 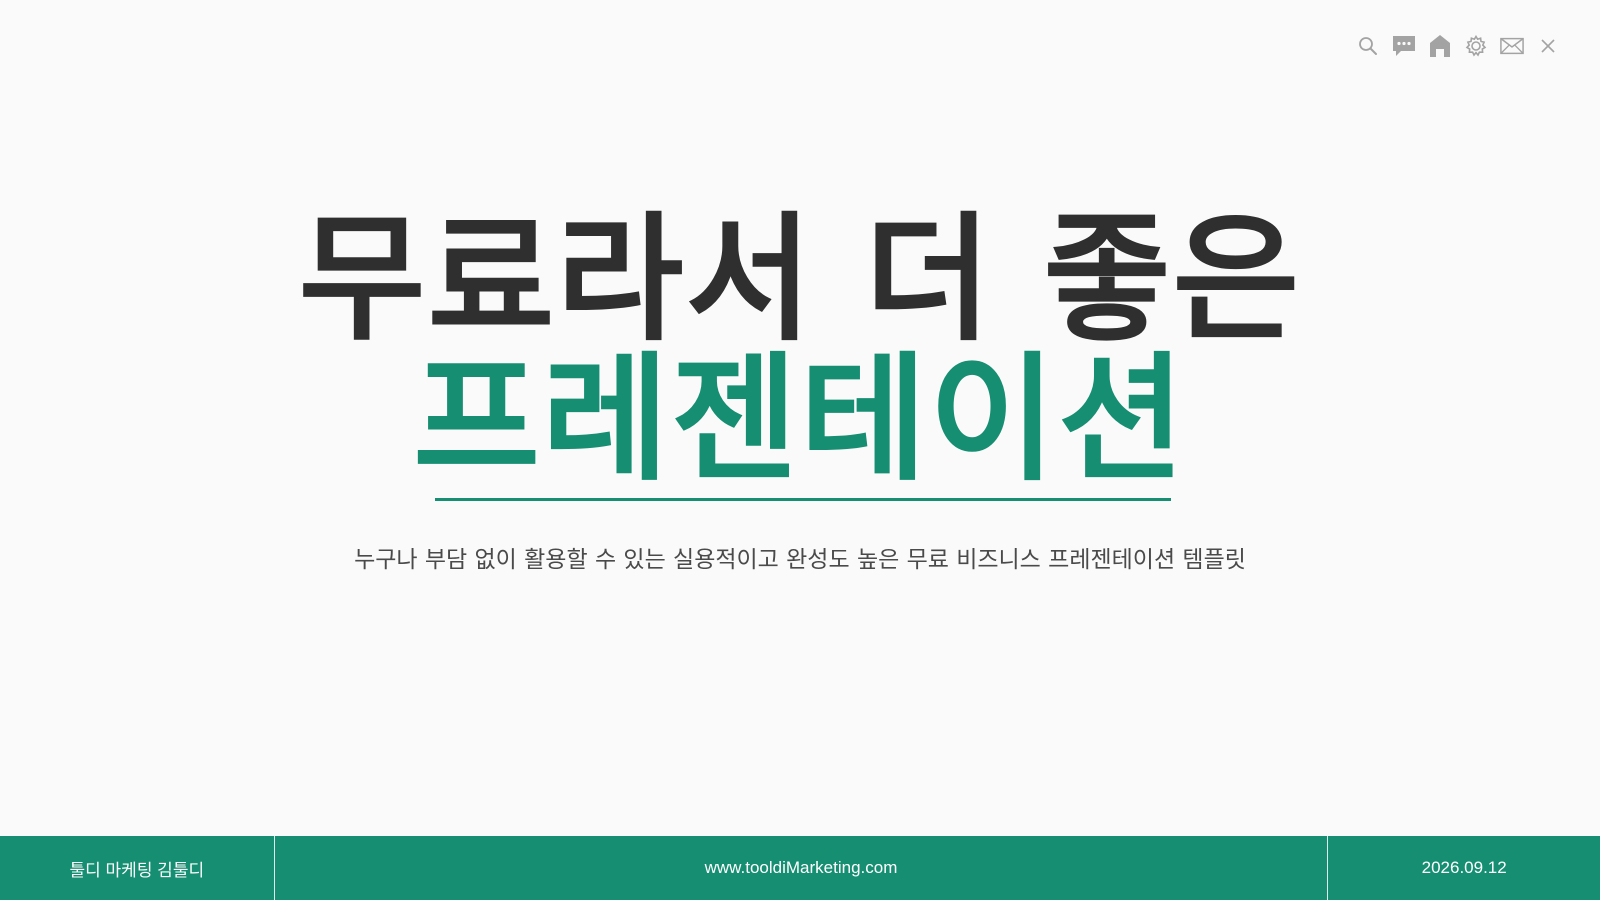 I want to click on title-line-1: 무료라서 더 좋은, so click(x=800, y=279).